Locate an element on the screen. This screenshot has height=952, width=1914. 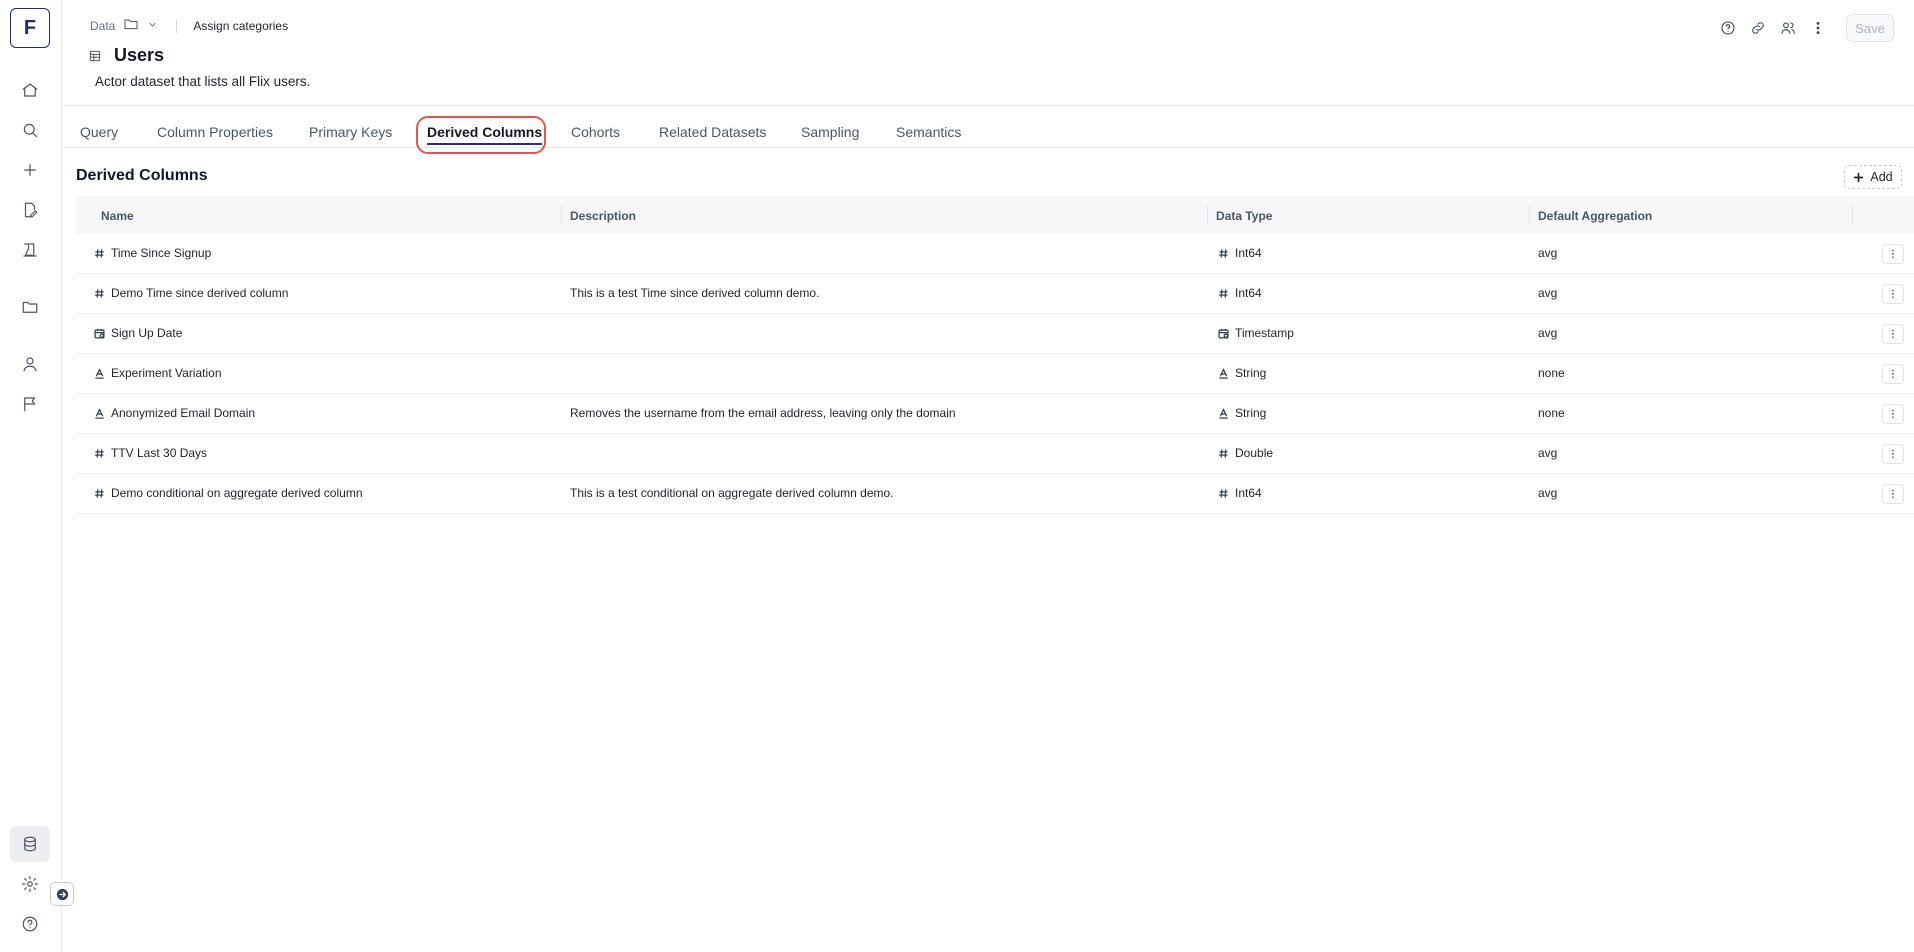
name-cell: TTV Last 30 Days is located at coordinates (150, 453).